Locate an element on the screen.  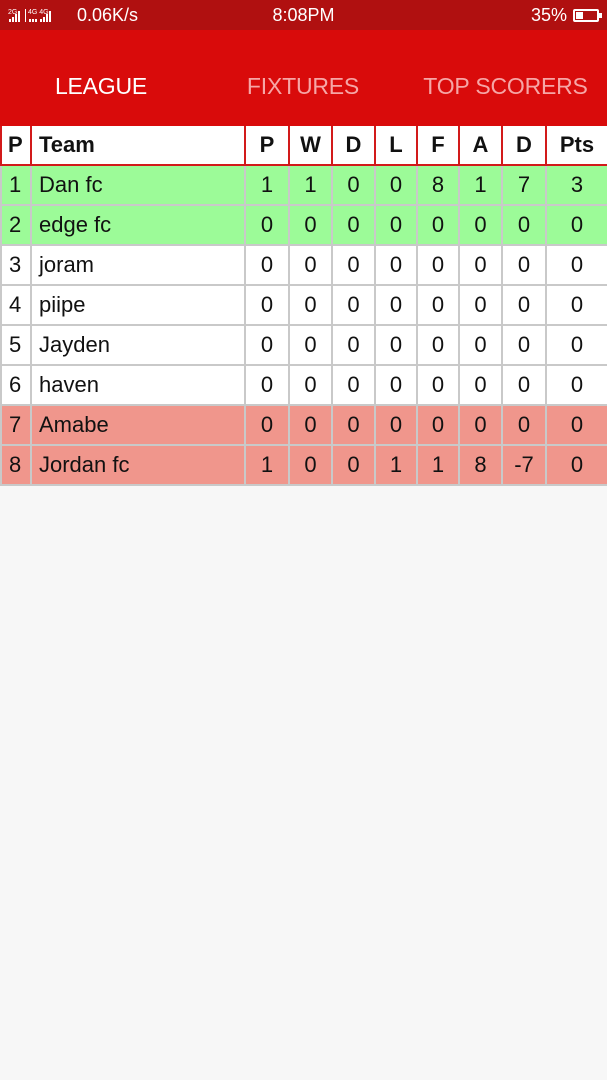
cell-position: 2 is located at coordinates (16, 225).